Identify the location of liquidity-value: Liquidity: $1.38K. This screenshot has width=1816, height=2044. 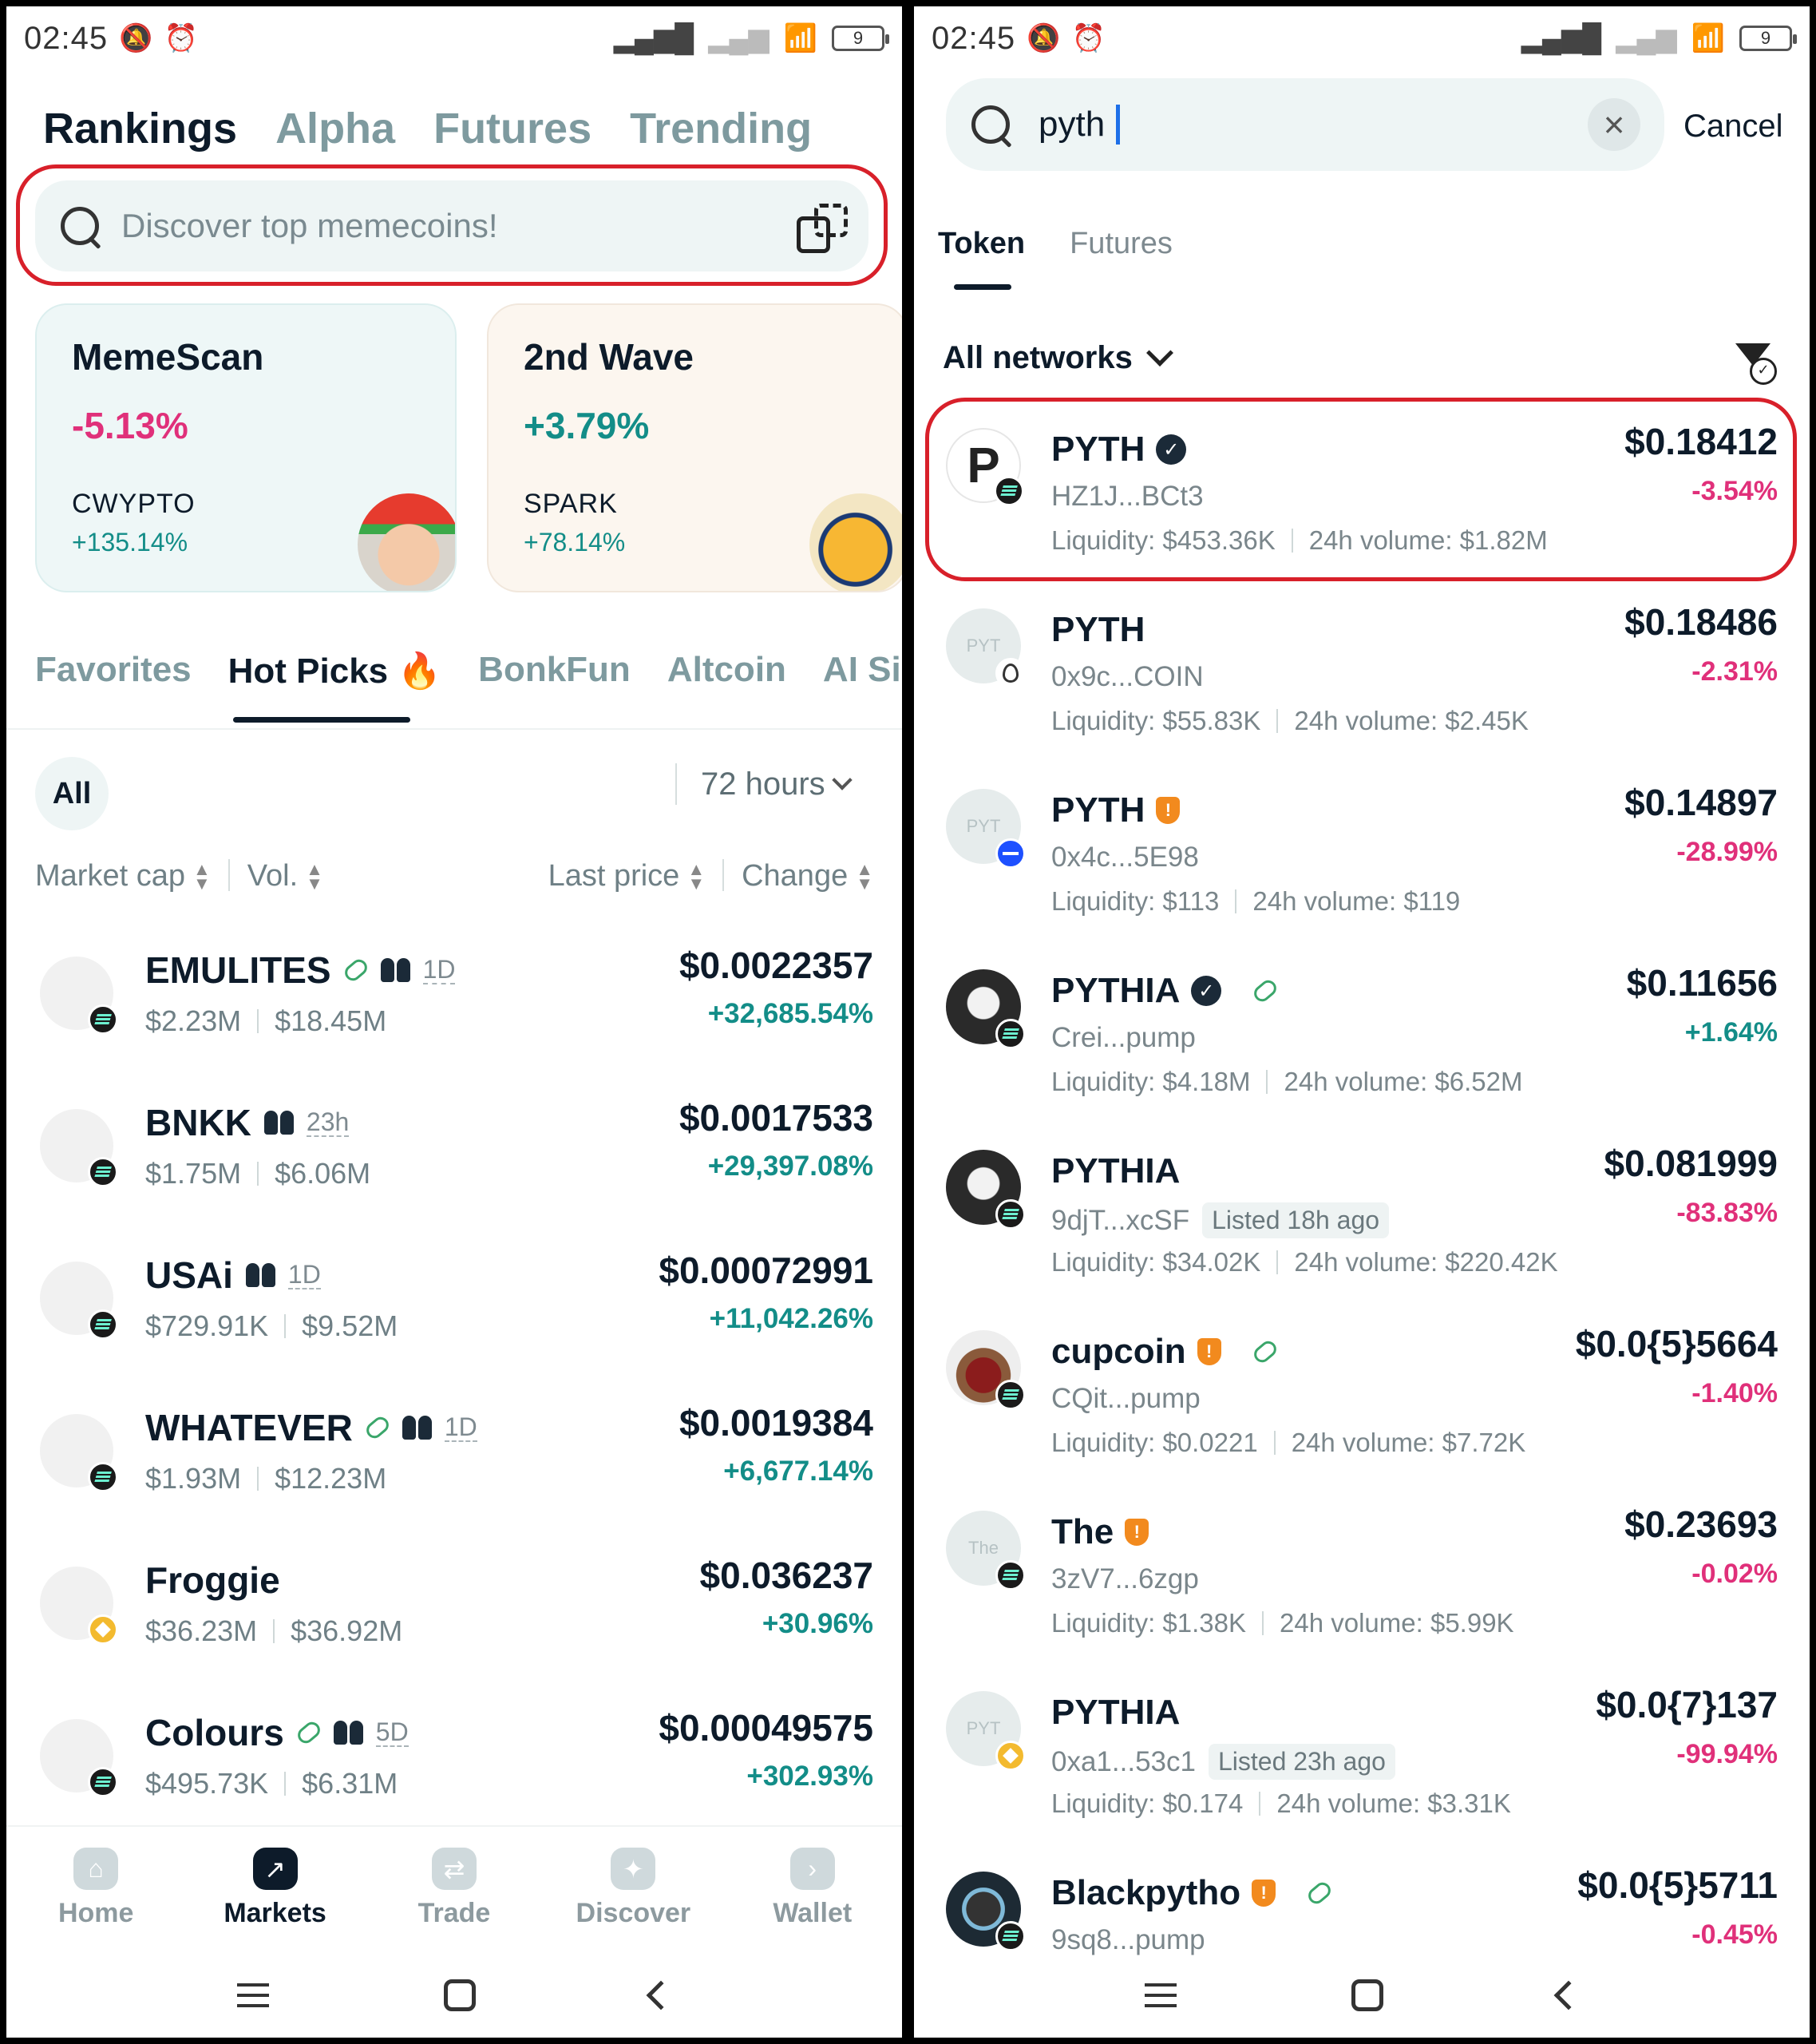
(1149, 1623).